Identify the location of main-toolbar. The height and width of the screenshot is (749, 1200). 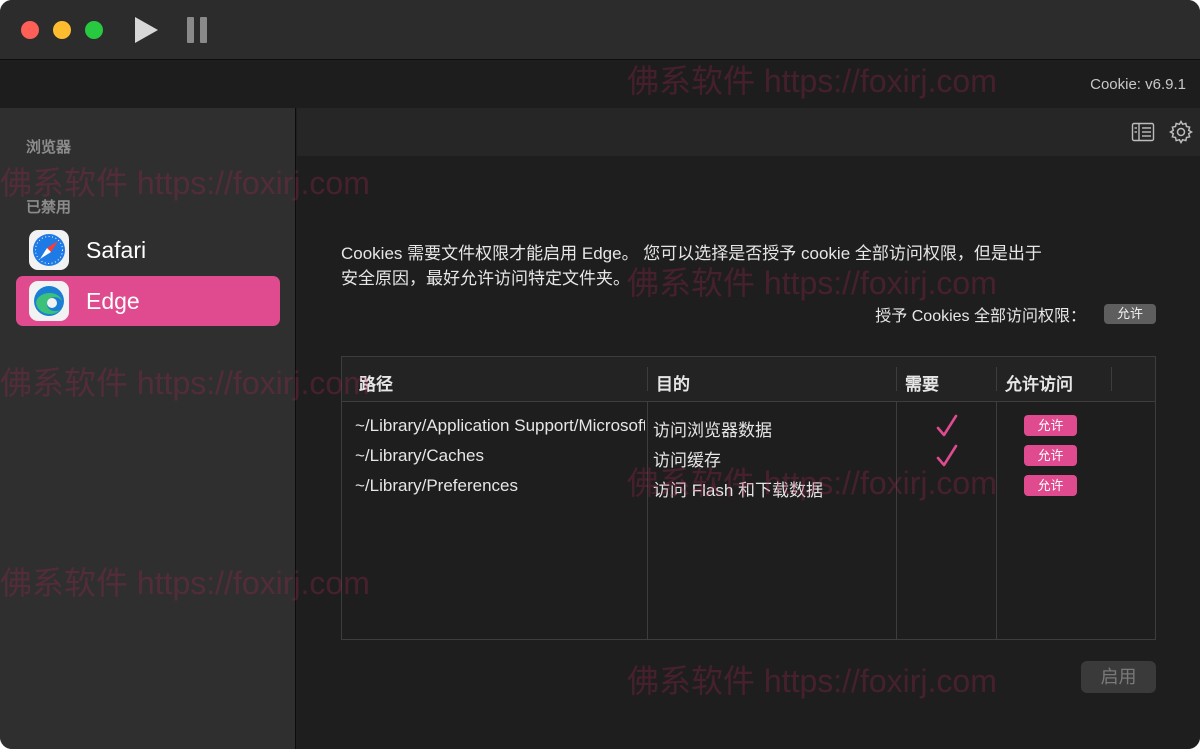
(748, 132).